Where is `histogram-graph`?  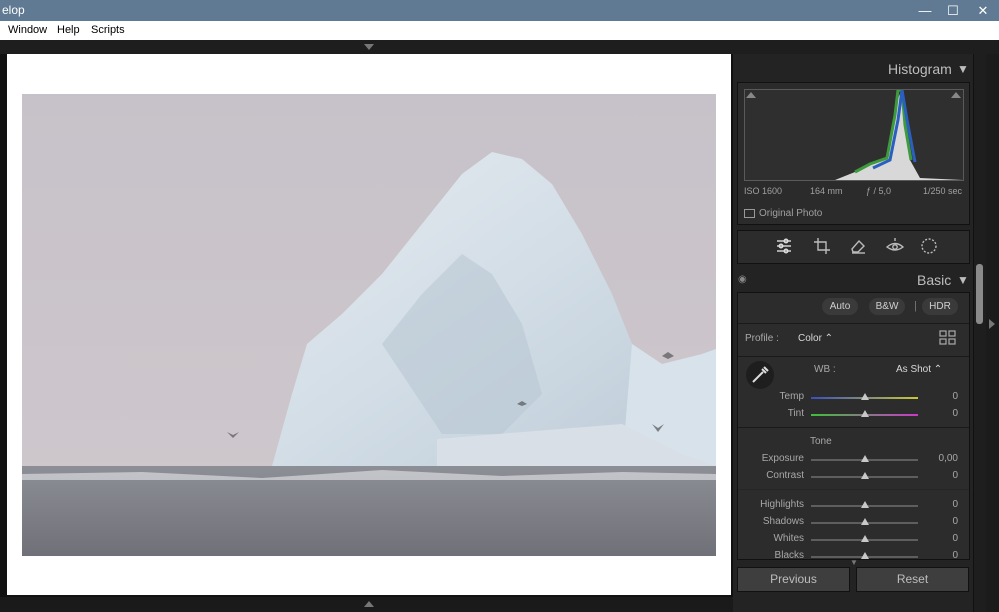 histogram-graph is located at coordinates (854, 134).